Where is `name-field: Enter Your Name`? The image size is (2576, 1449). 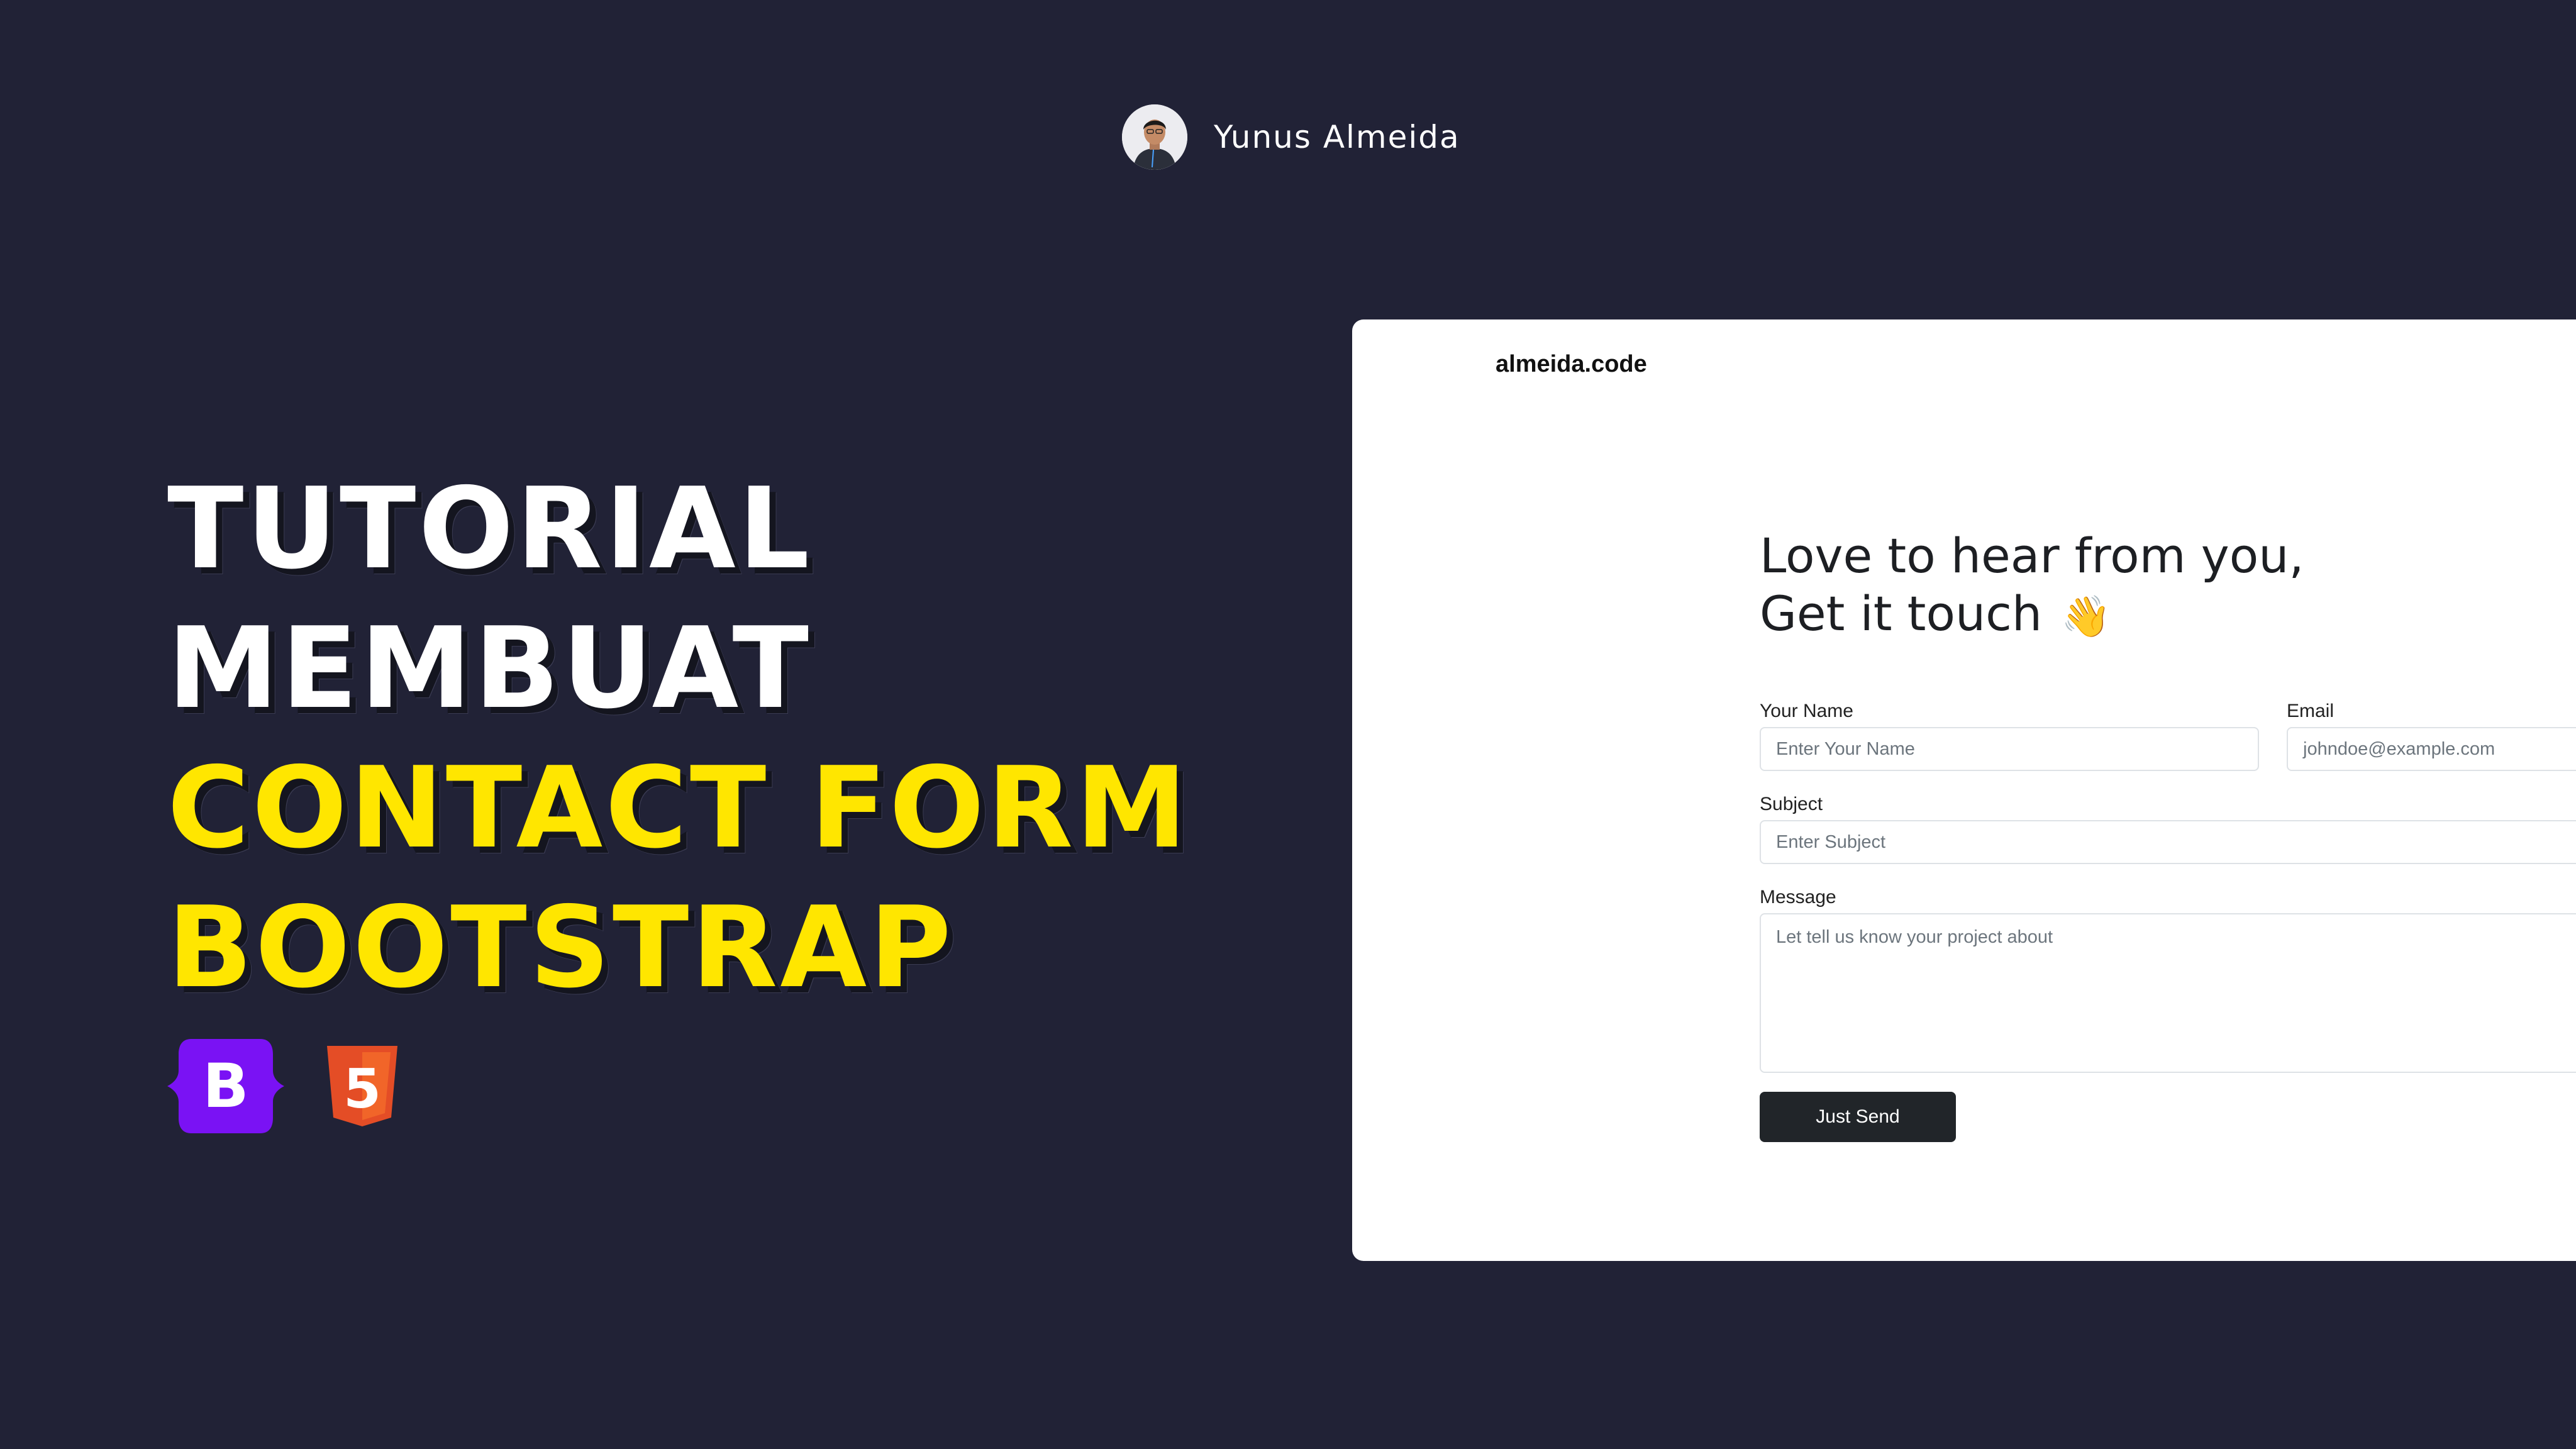 name-field: Enter Your Name is located at coordinates (2009, 749).